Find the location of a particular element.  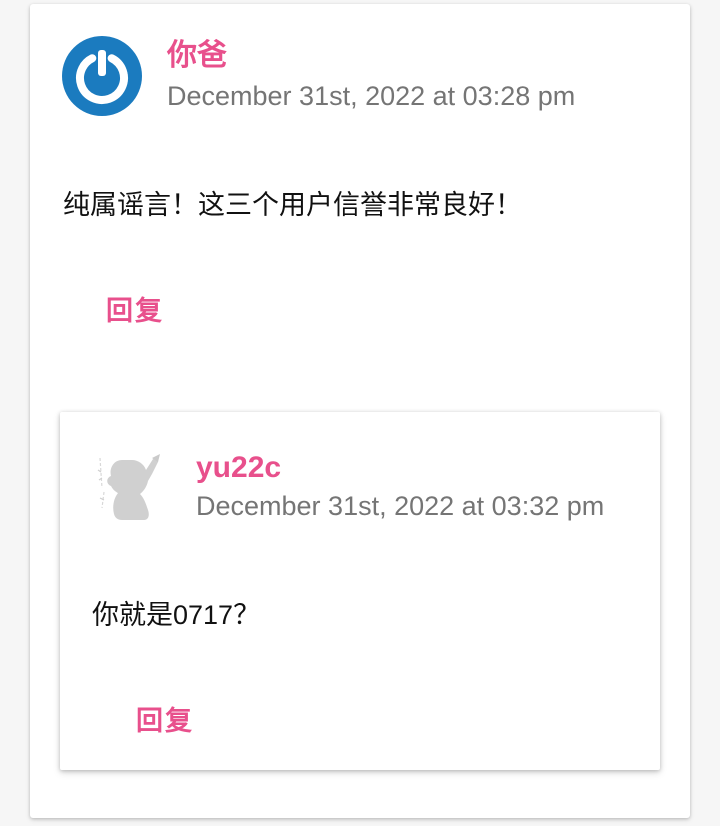

power-logo-avatar-icon is located at coordinates (102, 76).